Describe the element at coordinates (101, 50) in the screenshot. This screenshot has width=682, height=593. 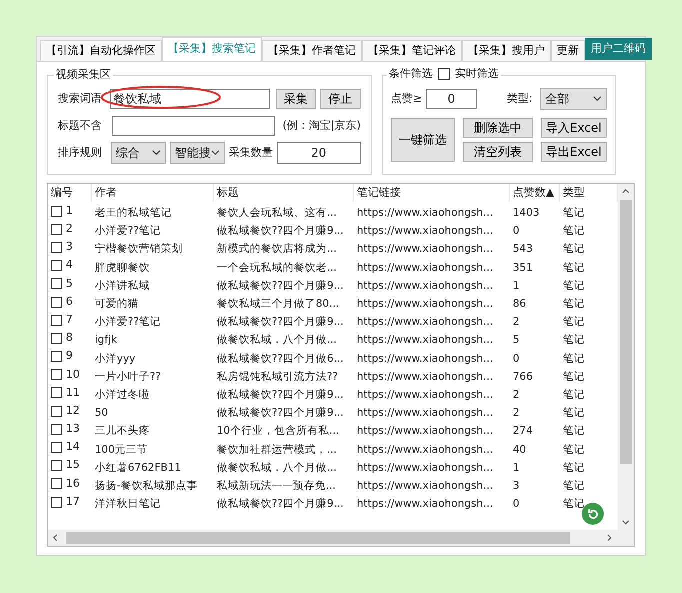
I see `tab: 【引流】自动化操作区` at that location.